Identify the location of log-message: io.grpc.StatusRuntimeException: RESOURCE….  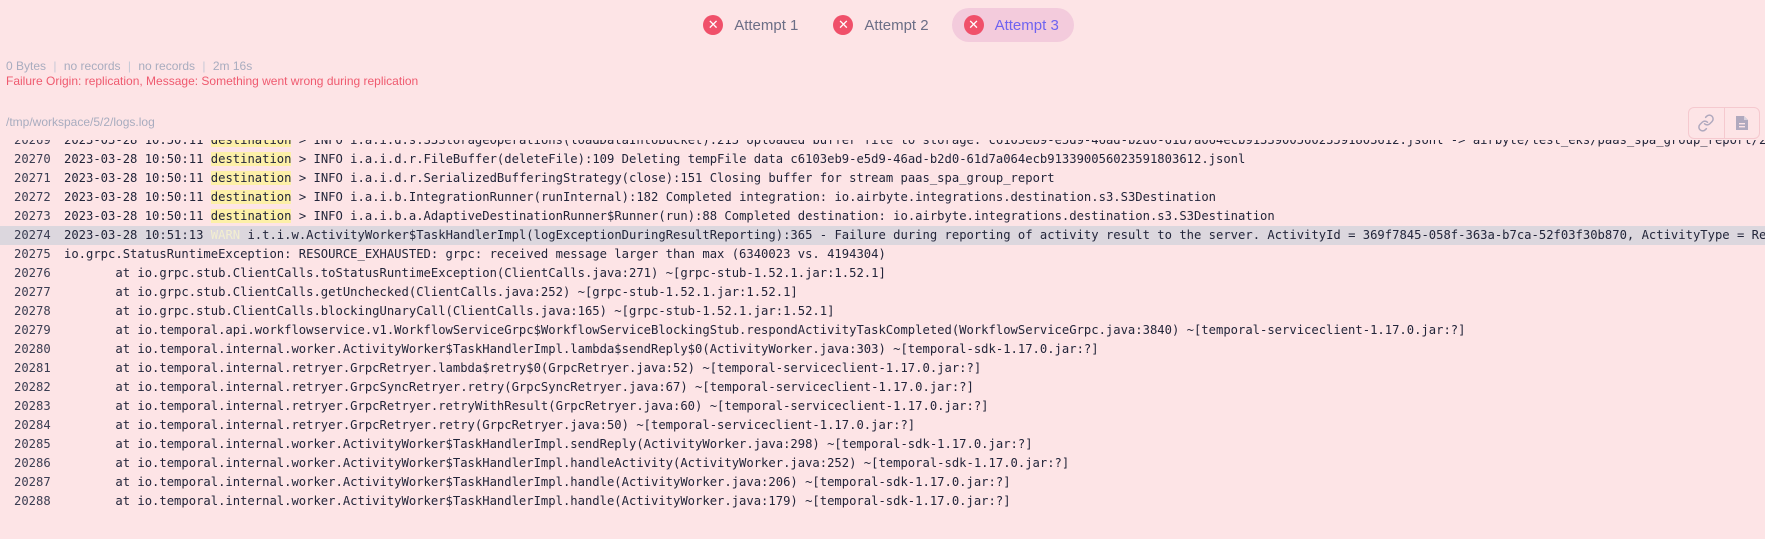
(475, 254).